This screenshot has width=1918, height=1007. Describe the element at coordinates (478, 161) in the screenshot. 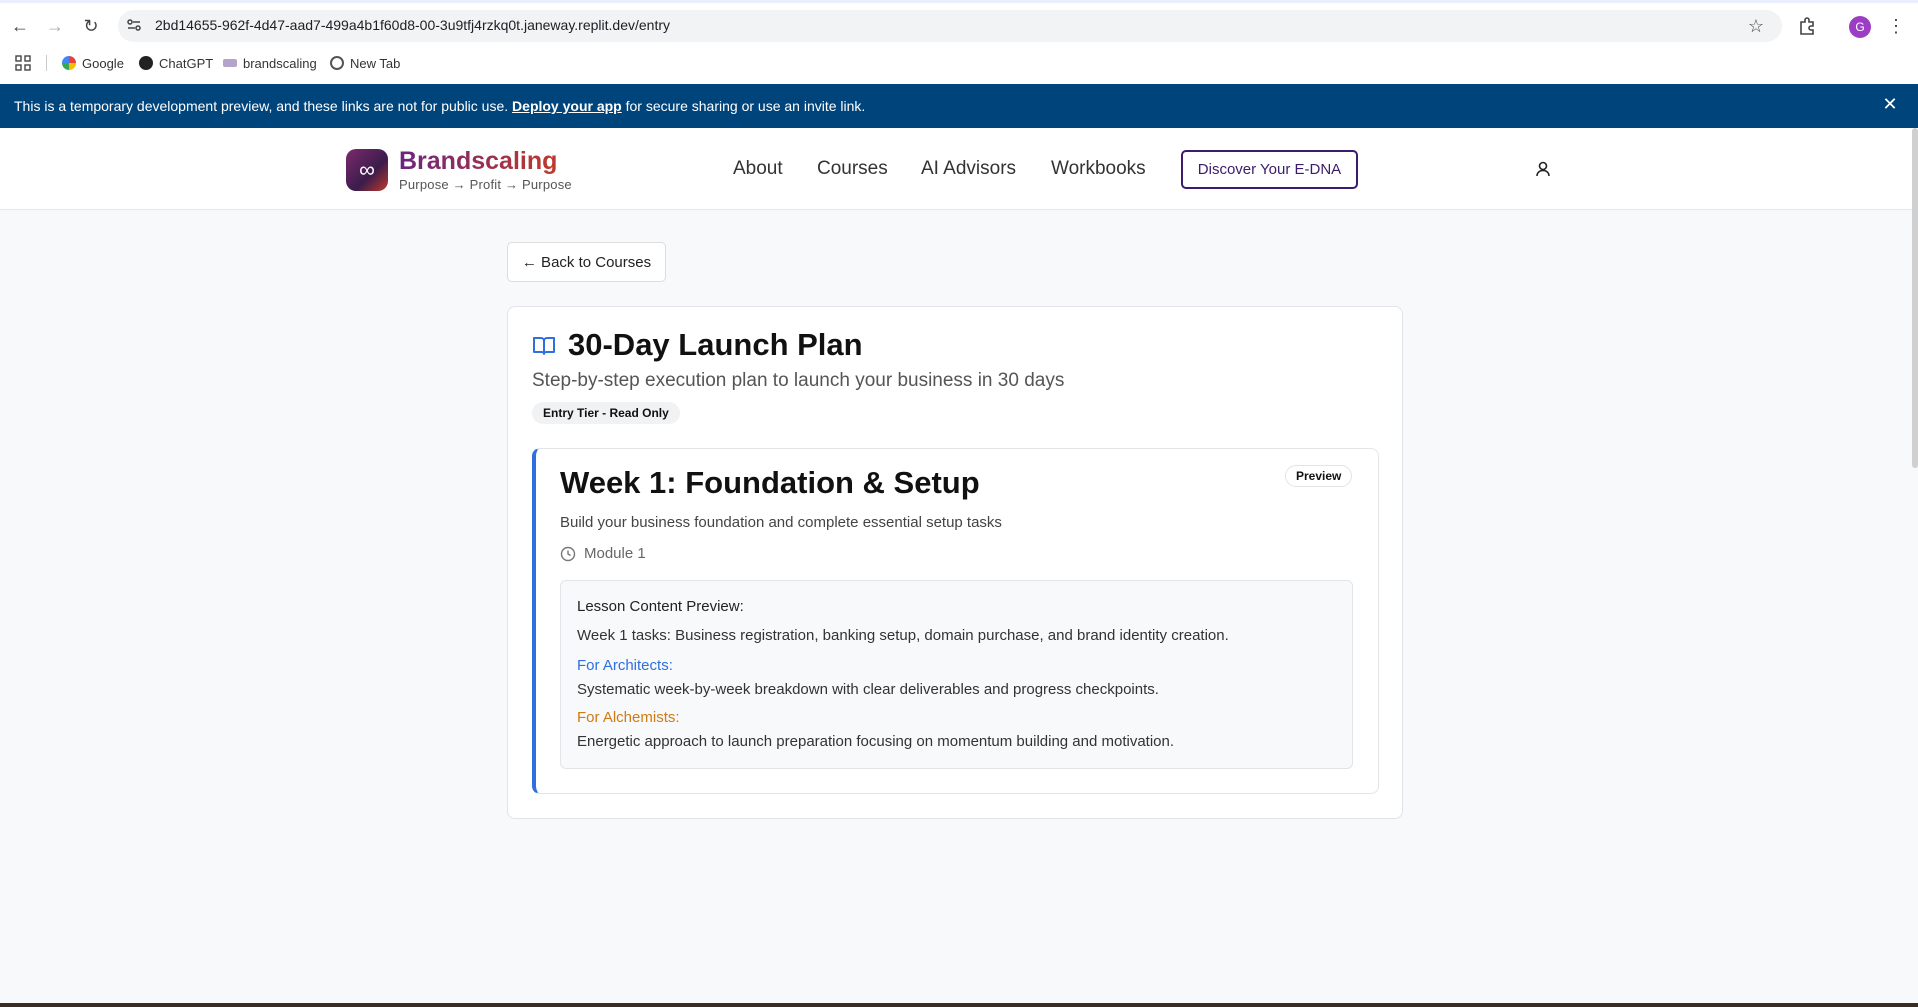

I see `brand-name: Brandscaling` at that location.